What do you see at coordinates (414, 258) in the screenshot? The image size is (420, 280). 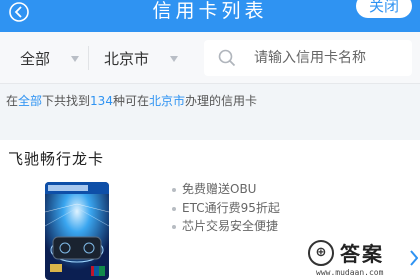 I see `chevron-right-icon` at bounding box center [414, 258].